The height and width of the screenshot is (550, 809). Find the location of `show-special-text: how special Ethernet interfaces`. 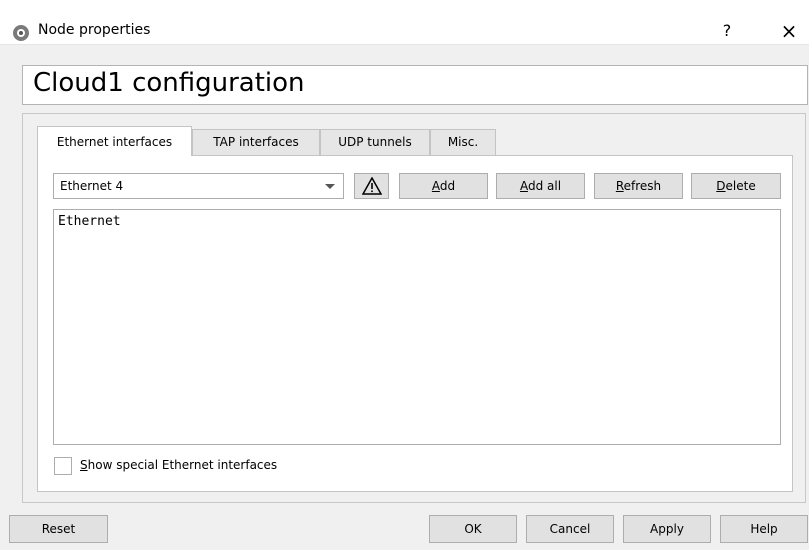

show-special-text: how special Ethernet interfaces is located at coordinates (182, 465).